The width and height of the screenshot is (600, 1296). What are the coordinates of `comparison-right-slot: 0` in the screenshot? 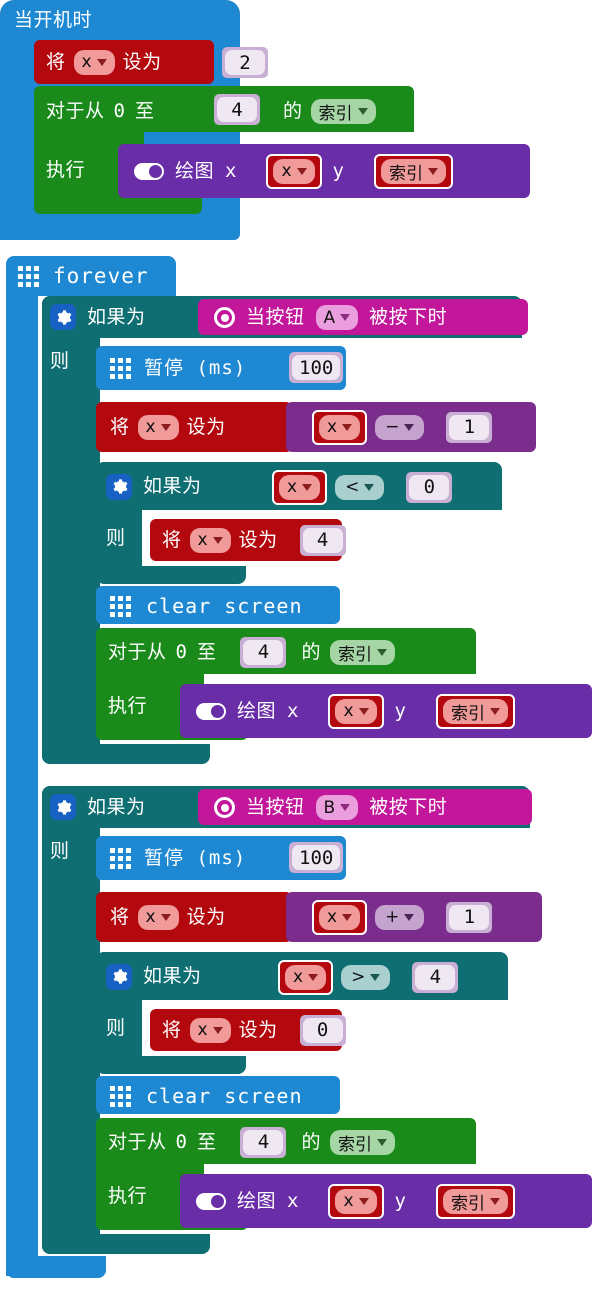 It's located at (429, 487).